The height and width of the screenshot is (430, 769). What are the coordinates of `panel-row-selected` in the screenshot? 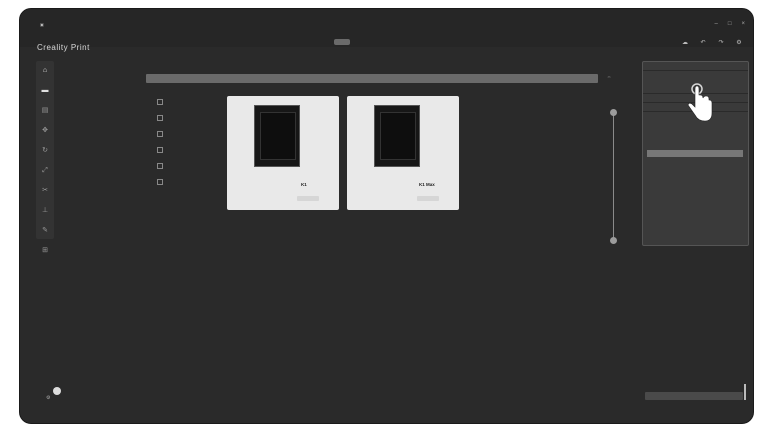 It's located at (695, 153).